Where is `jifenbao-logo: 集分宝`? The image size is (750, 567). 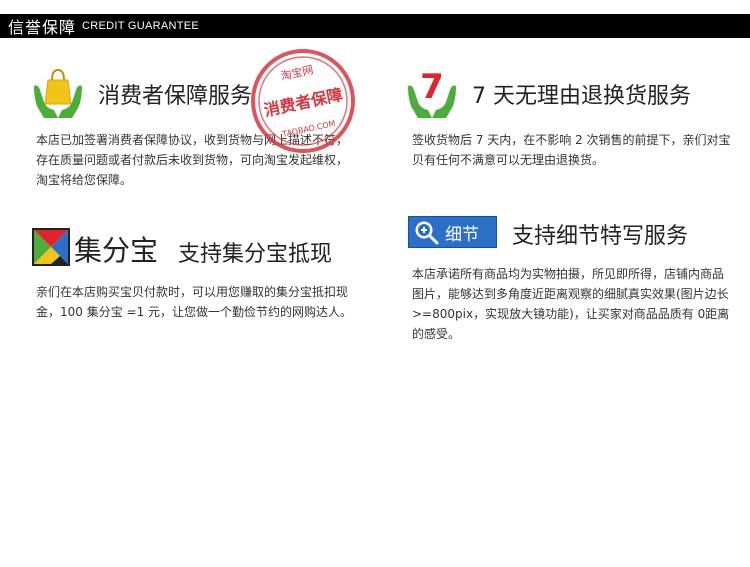 jifenbao-logo: 集分宝 is located at coordinates (95, 247).